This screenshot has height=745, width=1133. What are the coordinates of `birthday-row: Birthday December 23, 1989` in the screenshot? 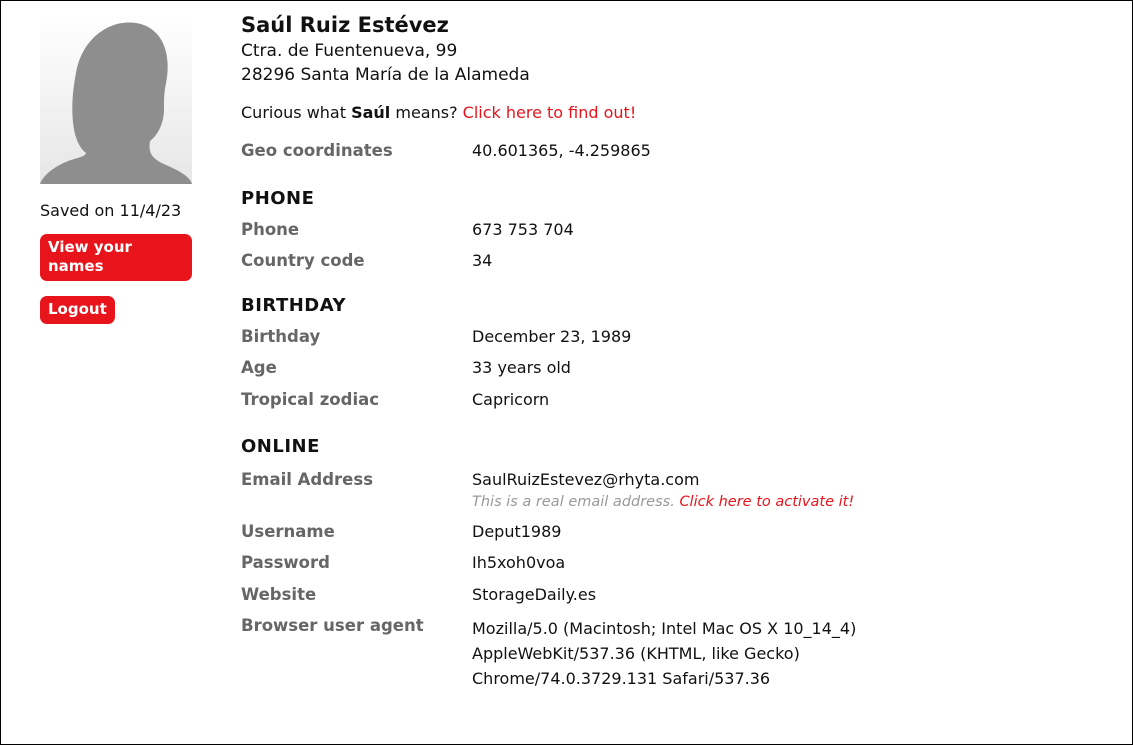 It's located at (671, 342).